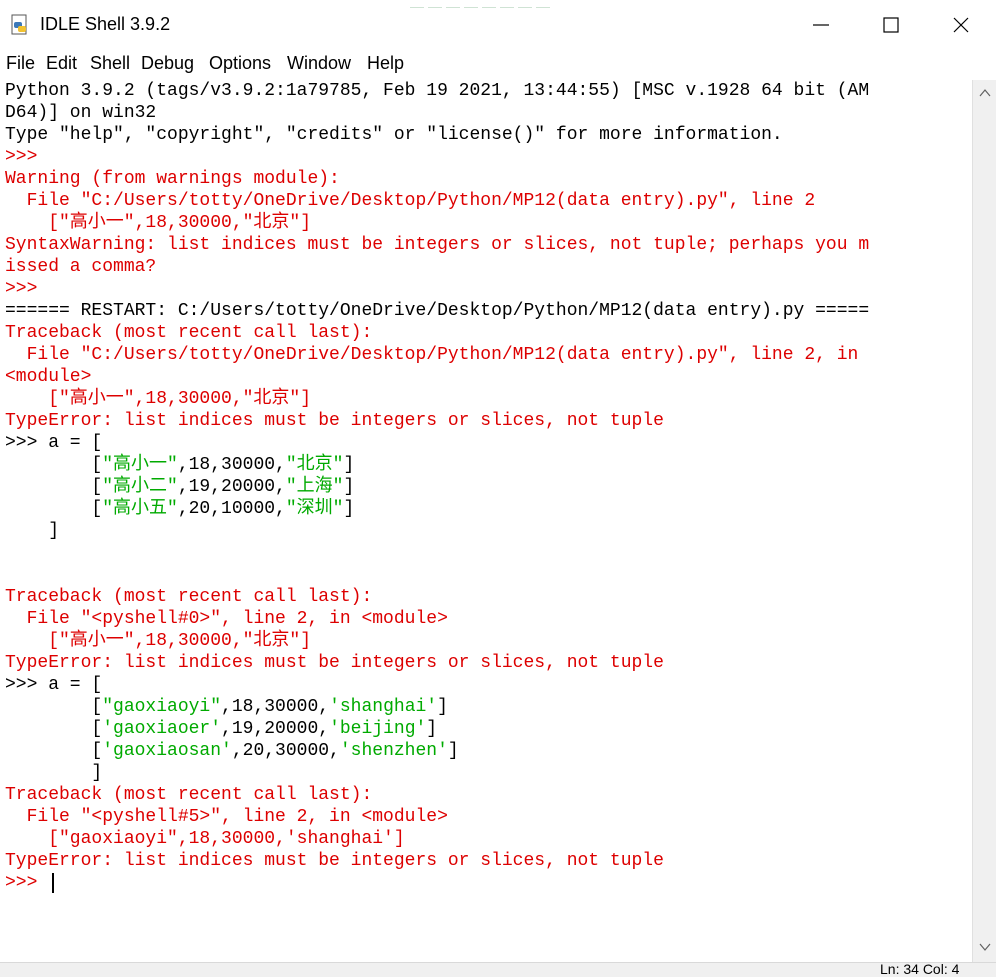 The width and height of the screenshot is (996, 977). I want to click on shell-text-segment: "上海", so click(314, 487).